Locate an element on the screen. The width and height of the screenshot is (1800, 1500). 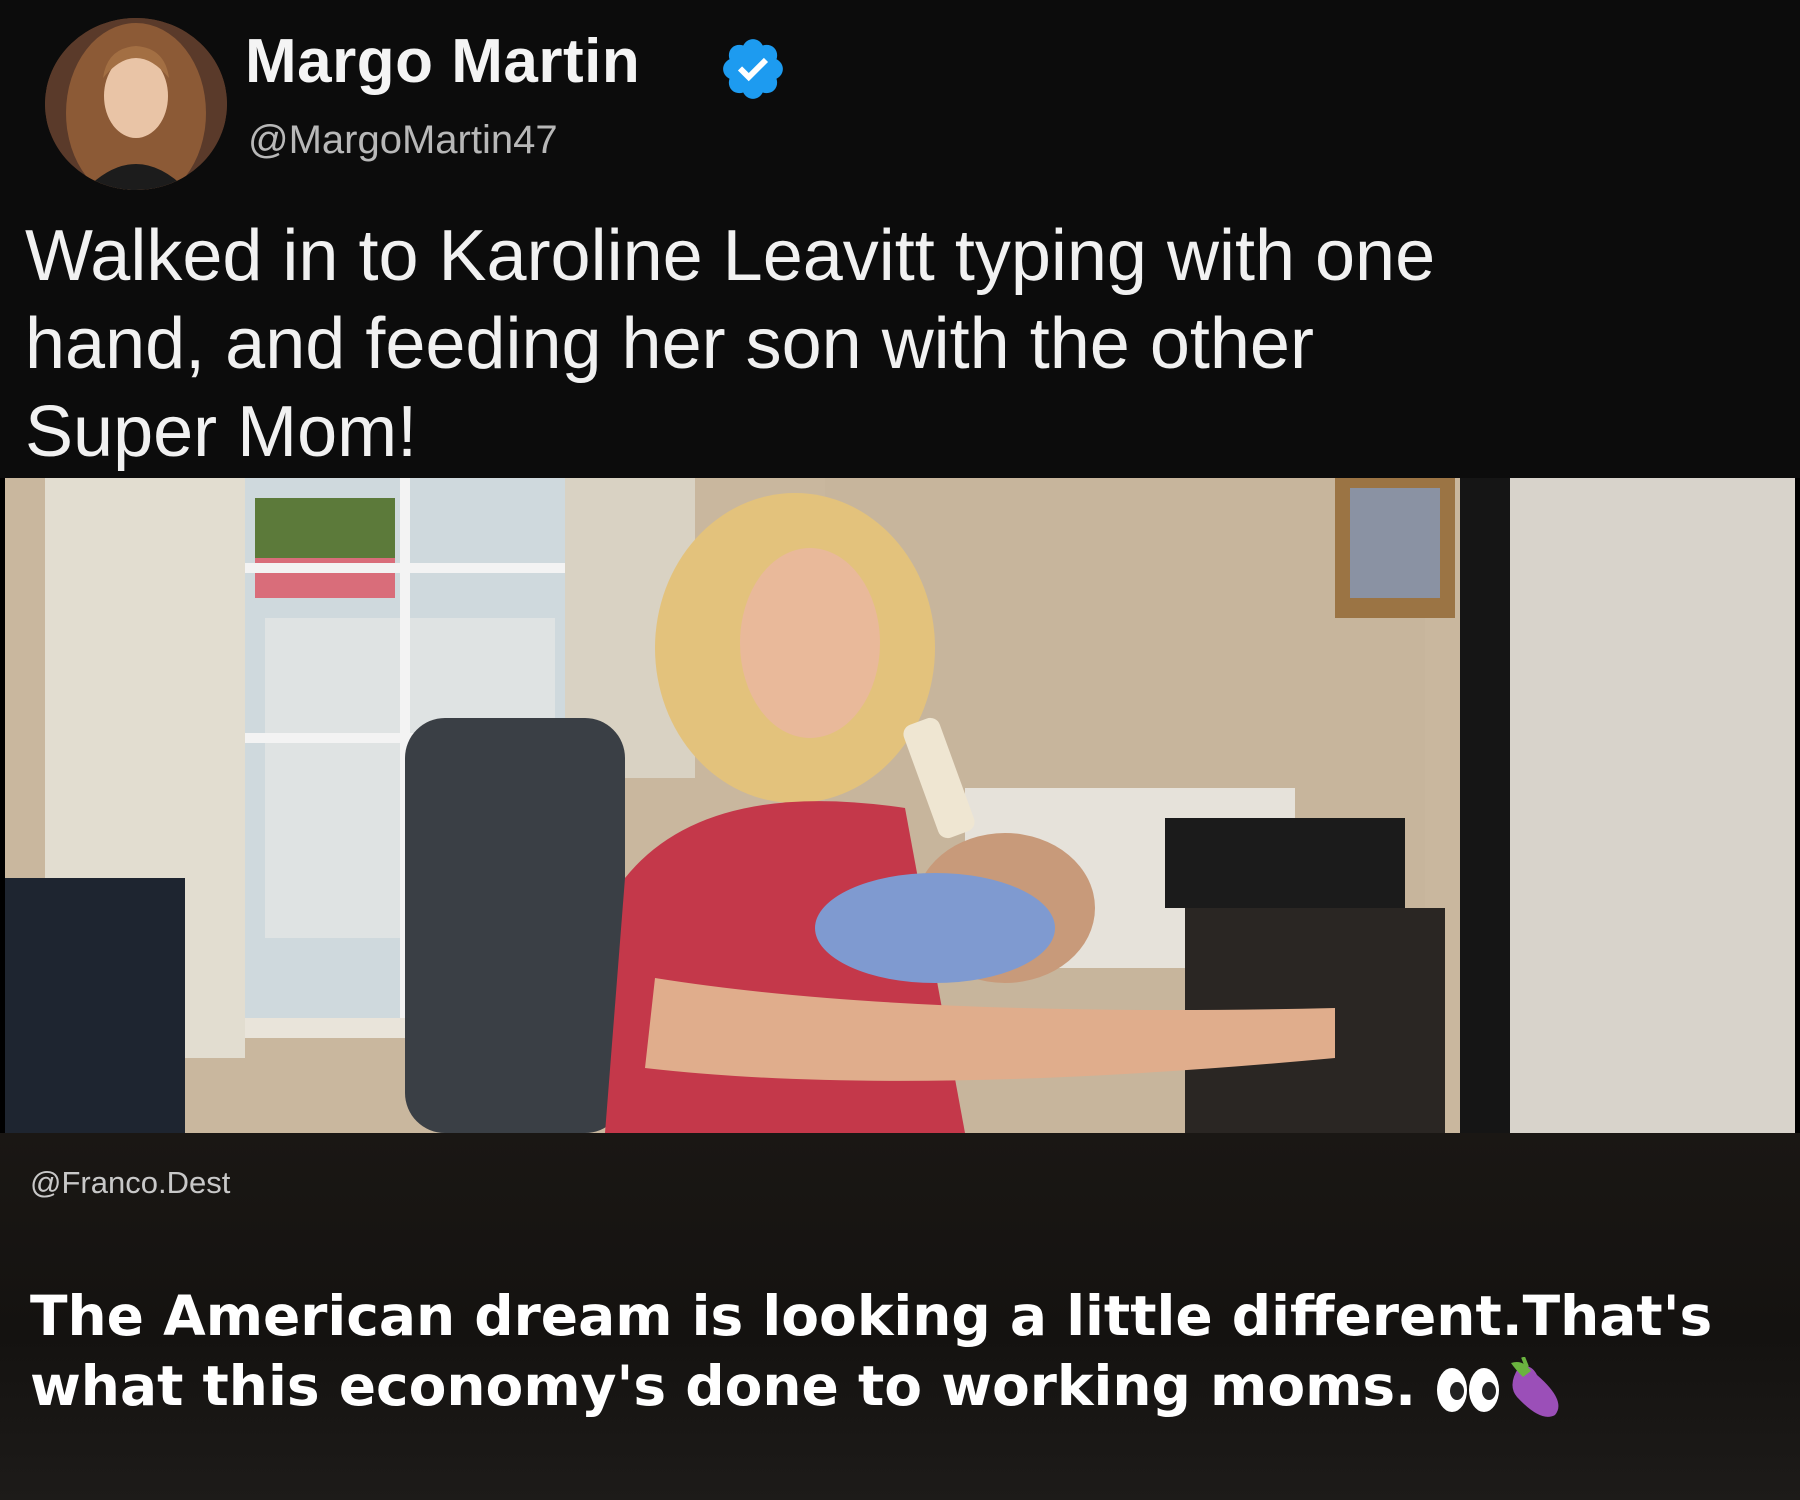
author-handle: @MargoMartin47 is located at coordinates (403, 140).